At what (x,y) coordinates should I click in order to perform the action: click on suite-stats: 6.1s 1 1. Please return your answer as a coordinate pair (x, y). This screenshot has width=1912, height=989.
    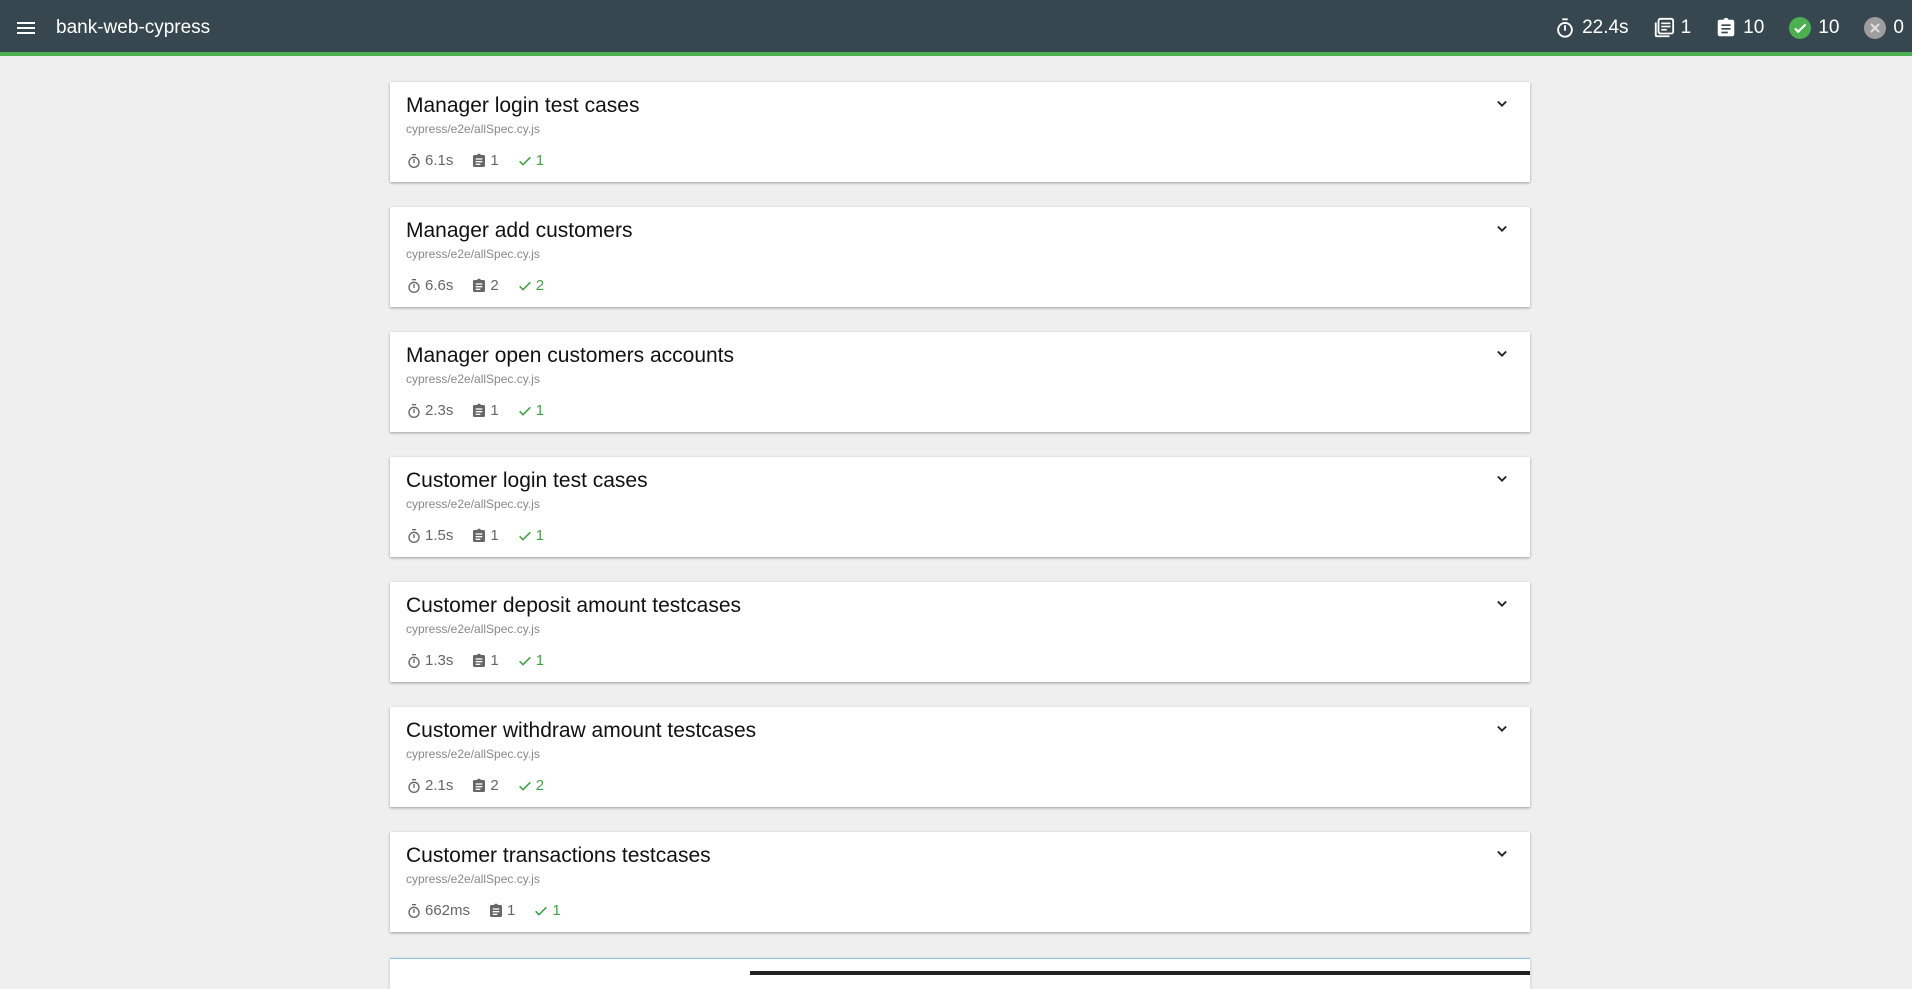
    Looking at the image, I should click on (484, 160).